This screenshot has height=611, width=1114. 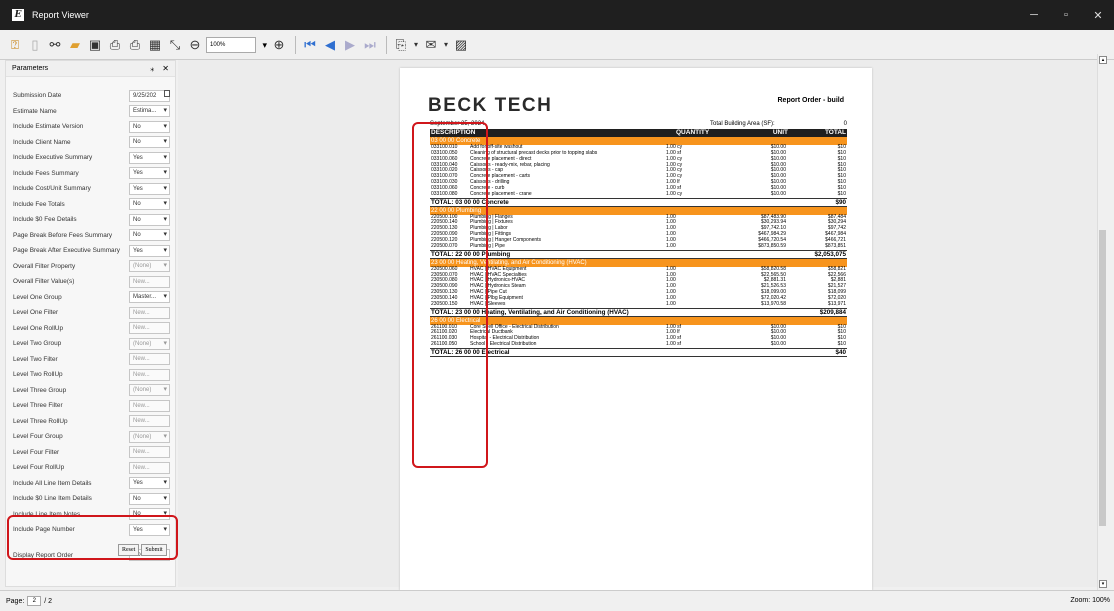 What do you see at coordinates (37, 96) in the screenshot?
I see `parameter-label: Submission Date` at bounding box center [37, 96].